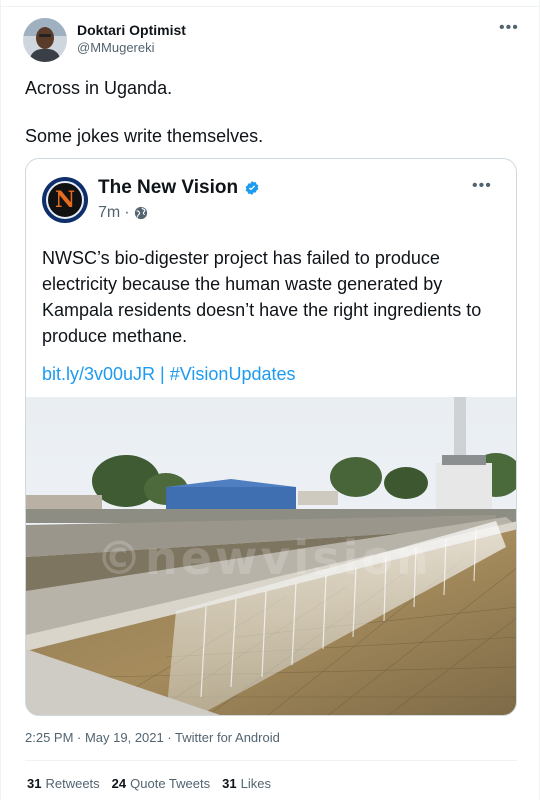 The image size is (540, 800). Describe the element at coordinates (482, 186) in the screenshot. I see `quoted-more-options-icon: •••` at that location.